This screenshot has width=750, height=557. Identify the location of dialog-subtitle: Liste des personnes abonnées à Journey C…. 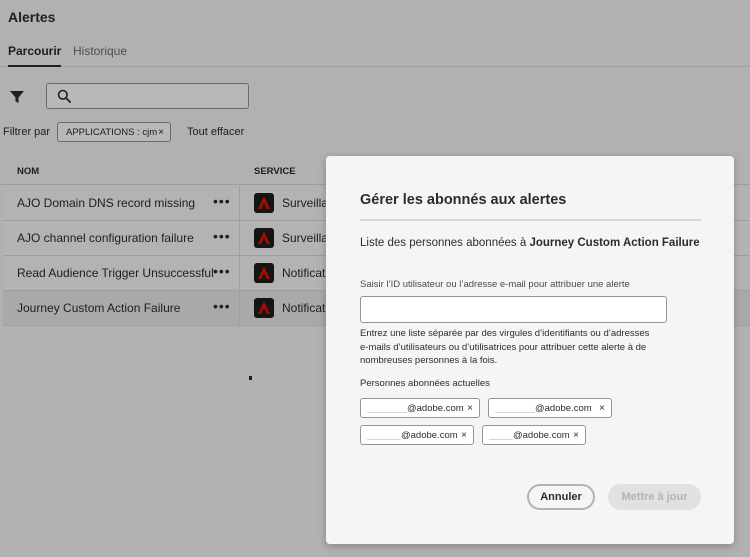
(530, 243).